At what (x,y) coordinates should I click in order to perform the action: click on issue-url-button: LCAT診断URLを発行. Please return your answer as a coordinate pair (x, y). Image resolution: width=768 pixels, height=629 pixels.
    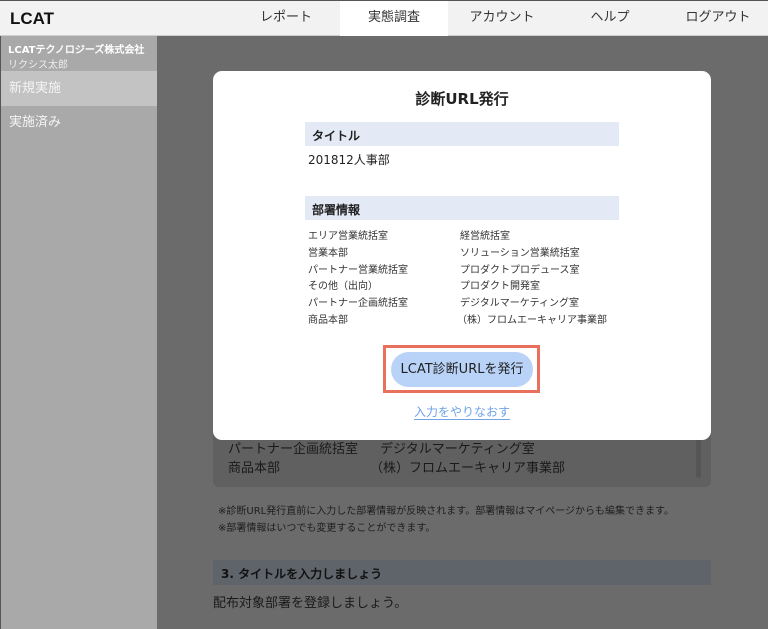
    Looking at the image, I should click on (462, 369).